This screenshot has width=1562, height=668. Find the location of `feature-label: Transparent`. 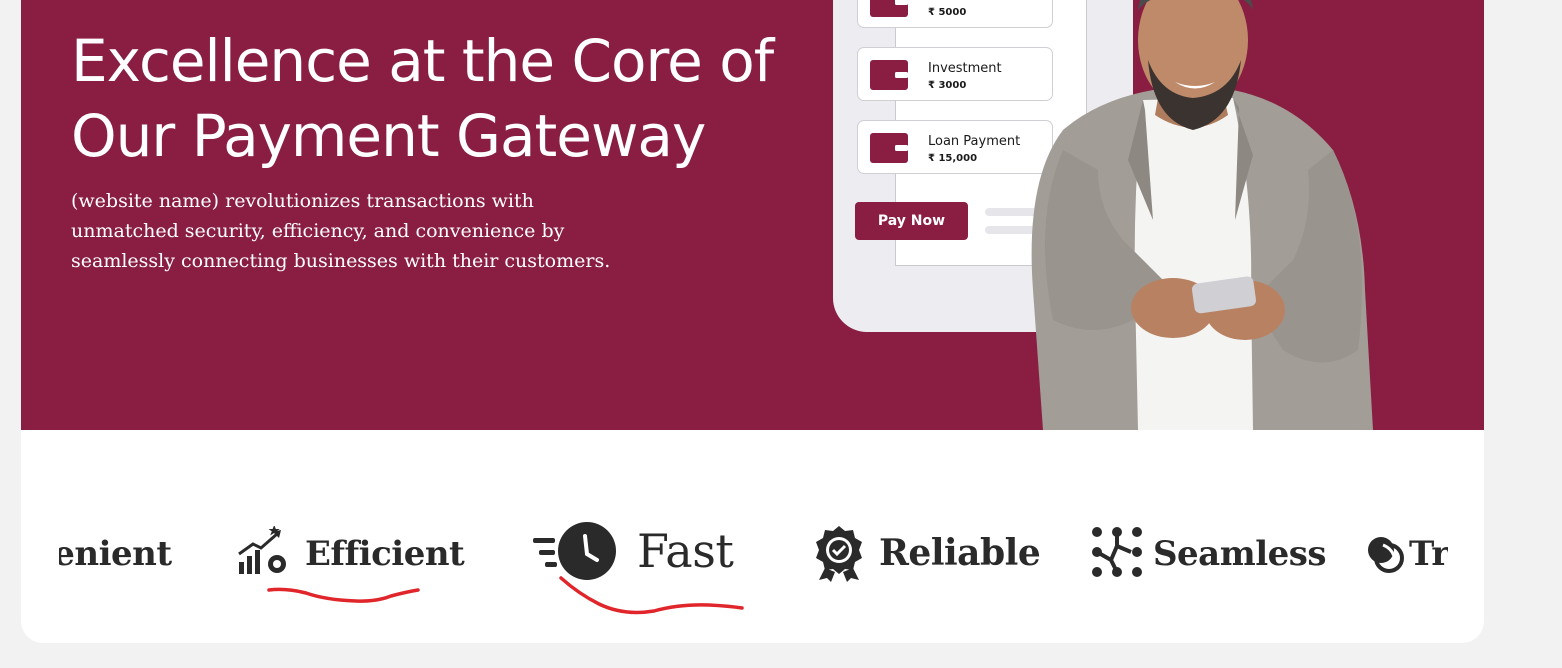

feature-label: Transparent is located at coordinates (1428, 554).